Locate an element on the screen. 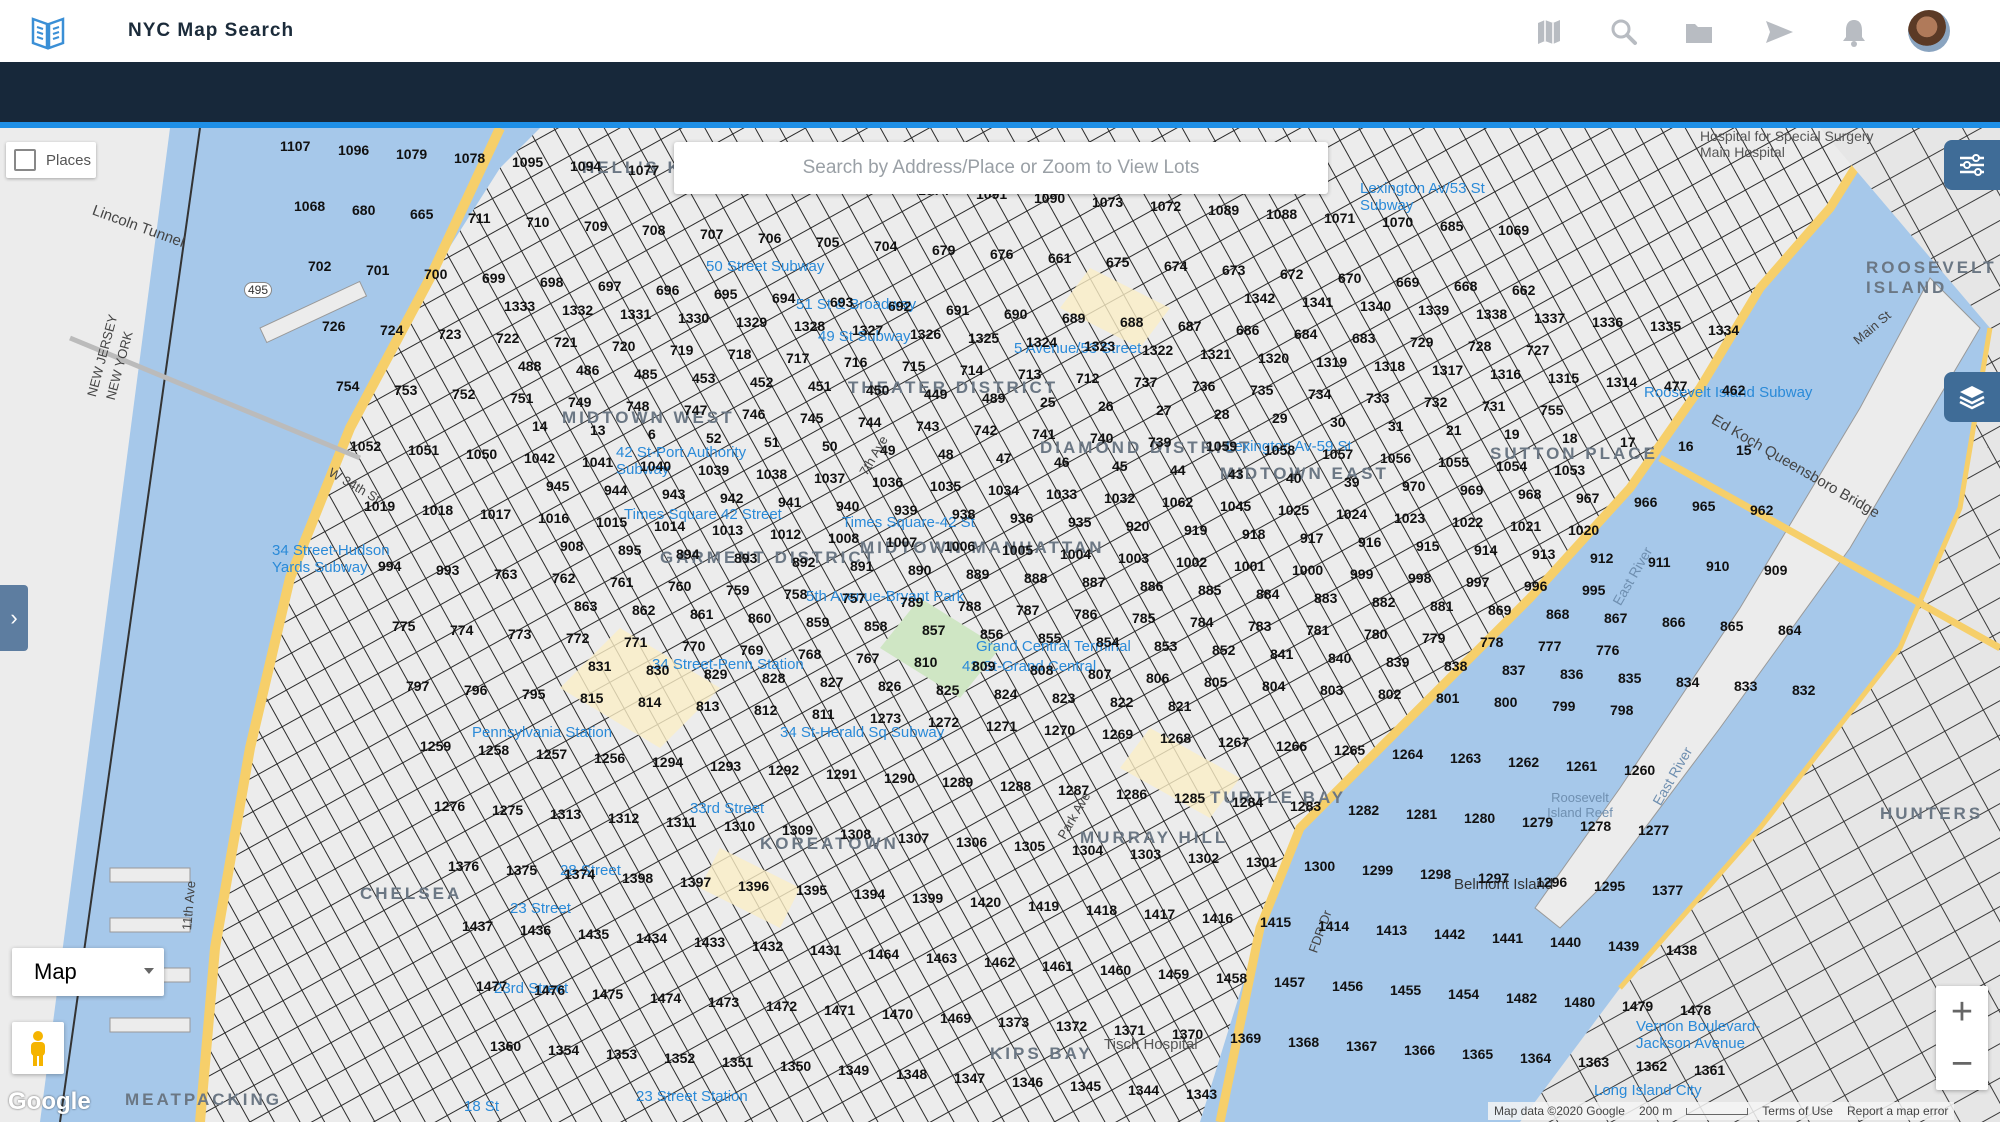 The width and height of the screenshot is (2000, 1122). lot-number: 970 is located at coordinates (1413, 486).